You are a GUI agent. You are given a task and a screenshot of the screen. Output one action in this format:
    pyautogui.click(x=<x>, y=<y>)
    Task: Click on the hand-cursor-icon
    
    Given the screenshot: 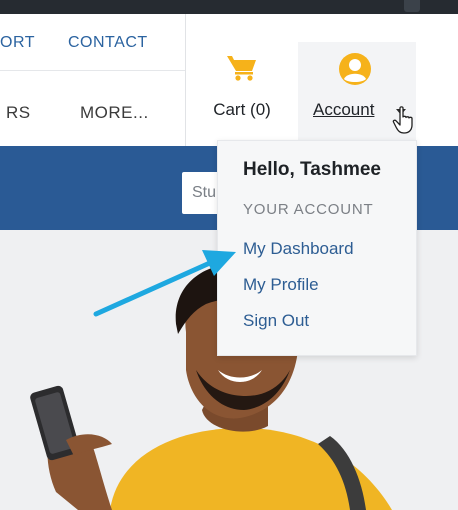 What is the action you would take?
    pyautogui.click(x=402, y=120)
    